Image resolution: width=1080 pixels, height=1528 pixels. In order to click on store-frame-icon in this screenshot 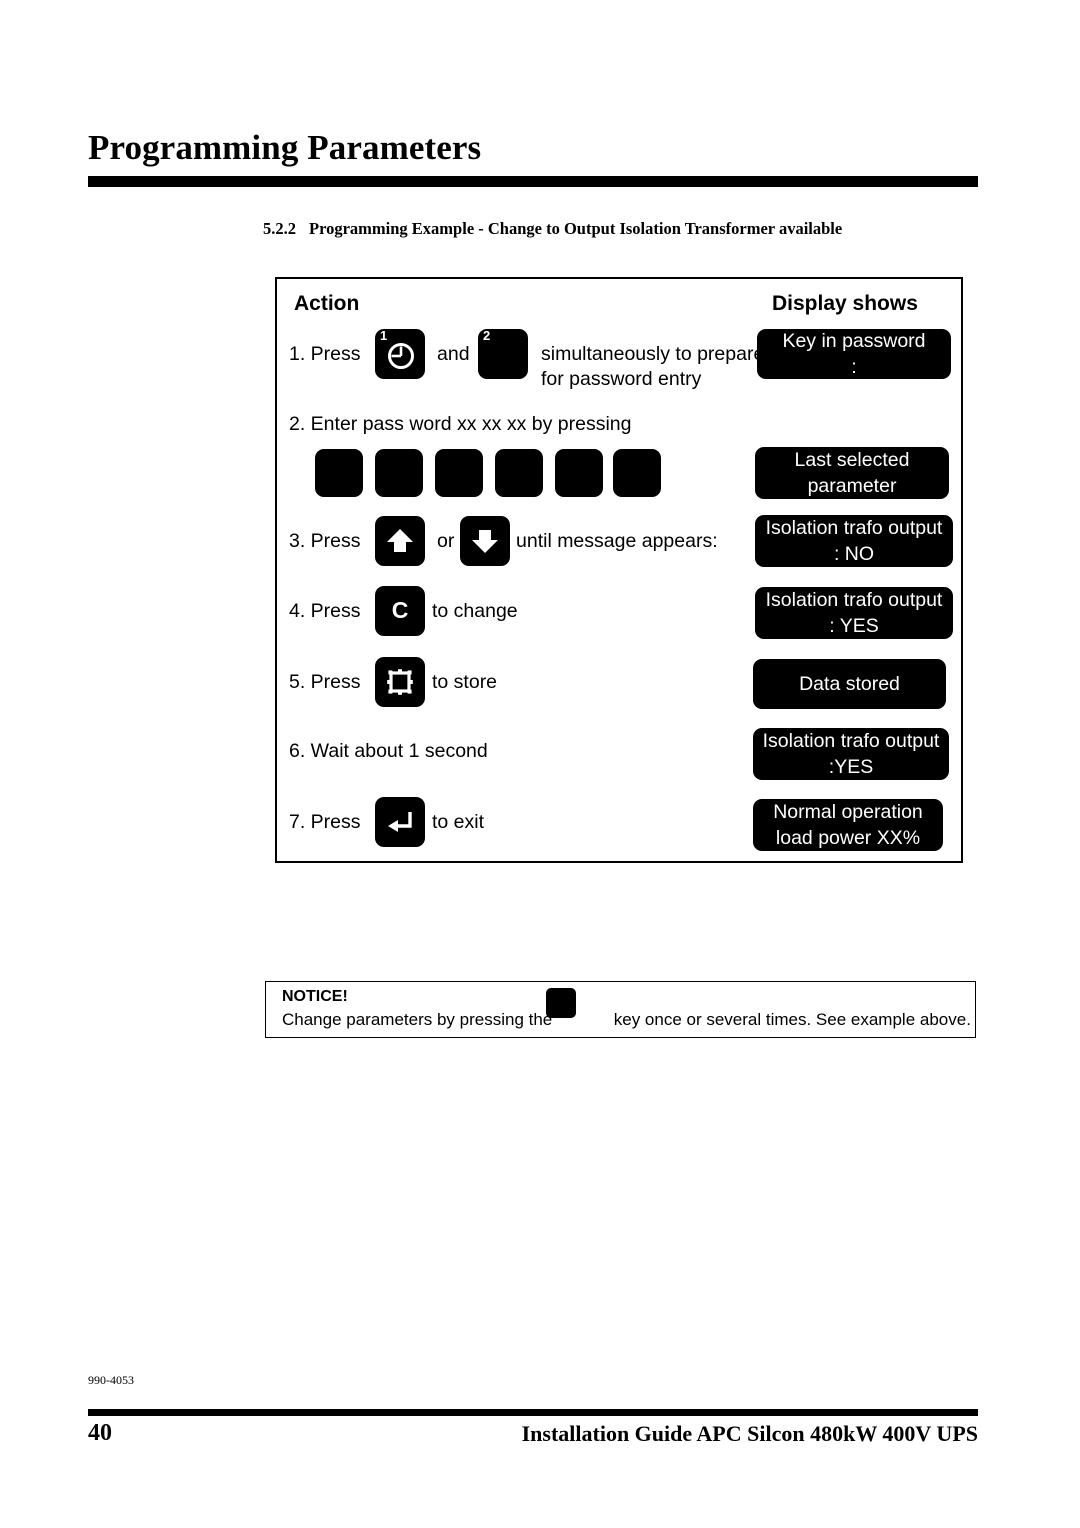, I will do `click(400, 682)`.